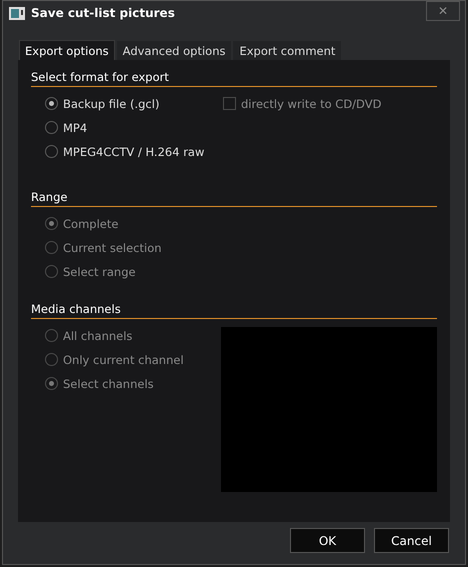 This screenshot has width=468, height=567. Describe the element at coordinates (133, 151) in the screenshot. I see `radio-label: MPEG4CCTV / H.264 raw` at that location.